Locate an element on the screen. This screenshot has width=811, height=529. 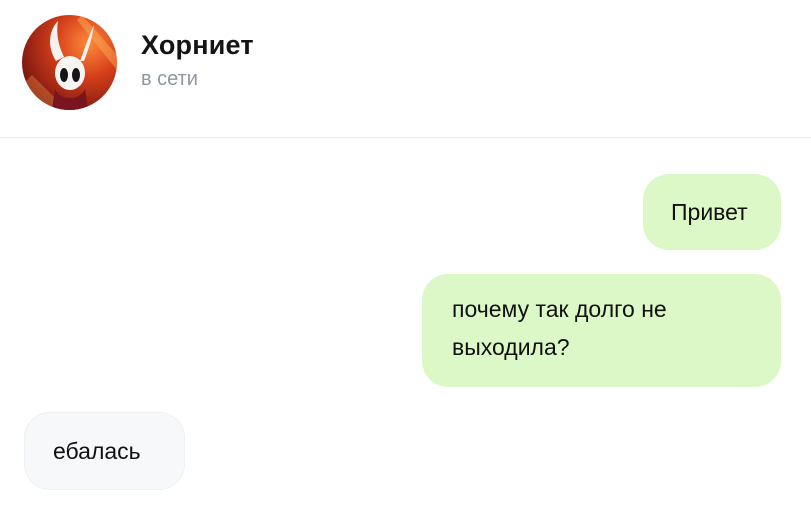
message-bubble-outgoing: Привет is located at coordinates (712, 212).